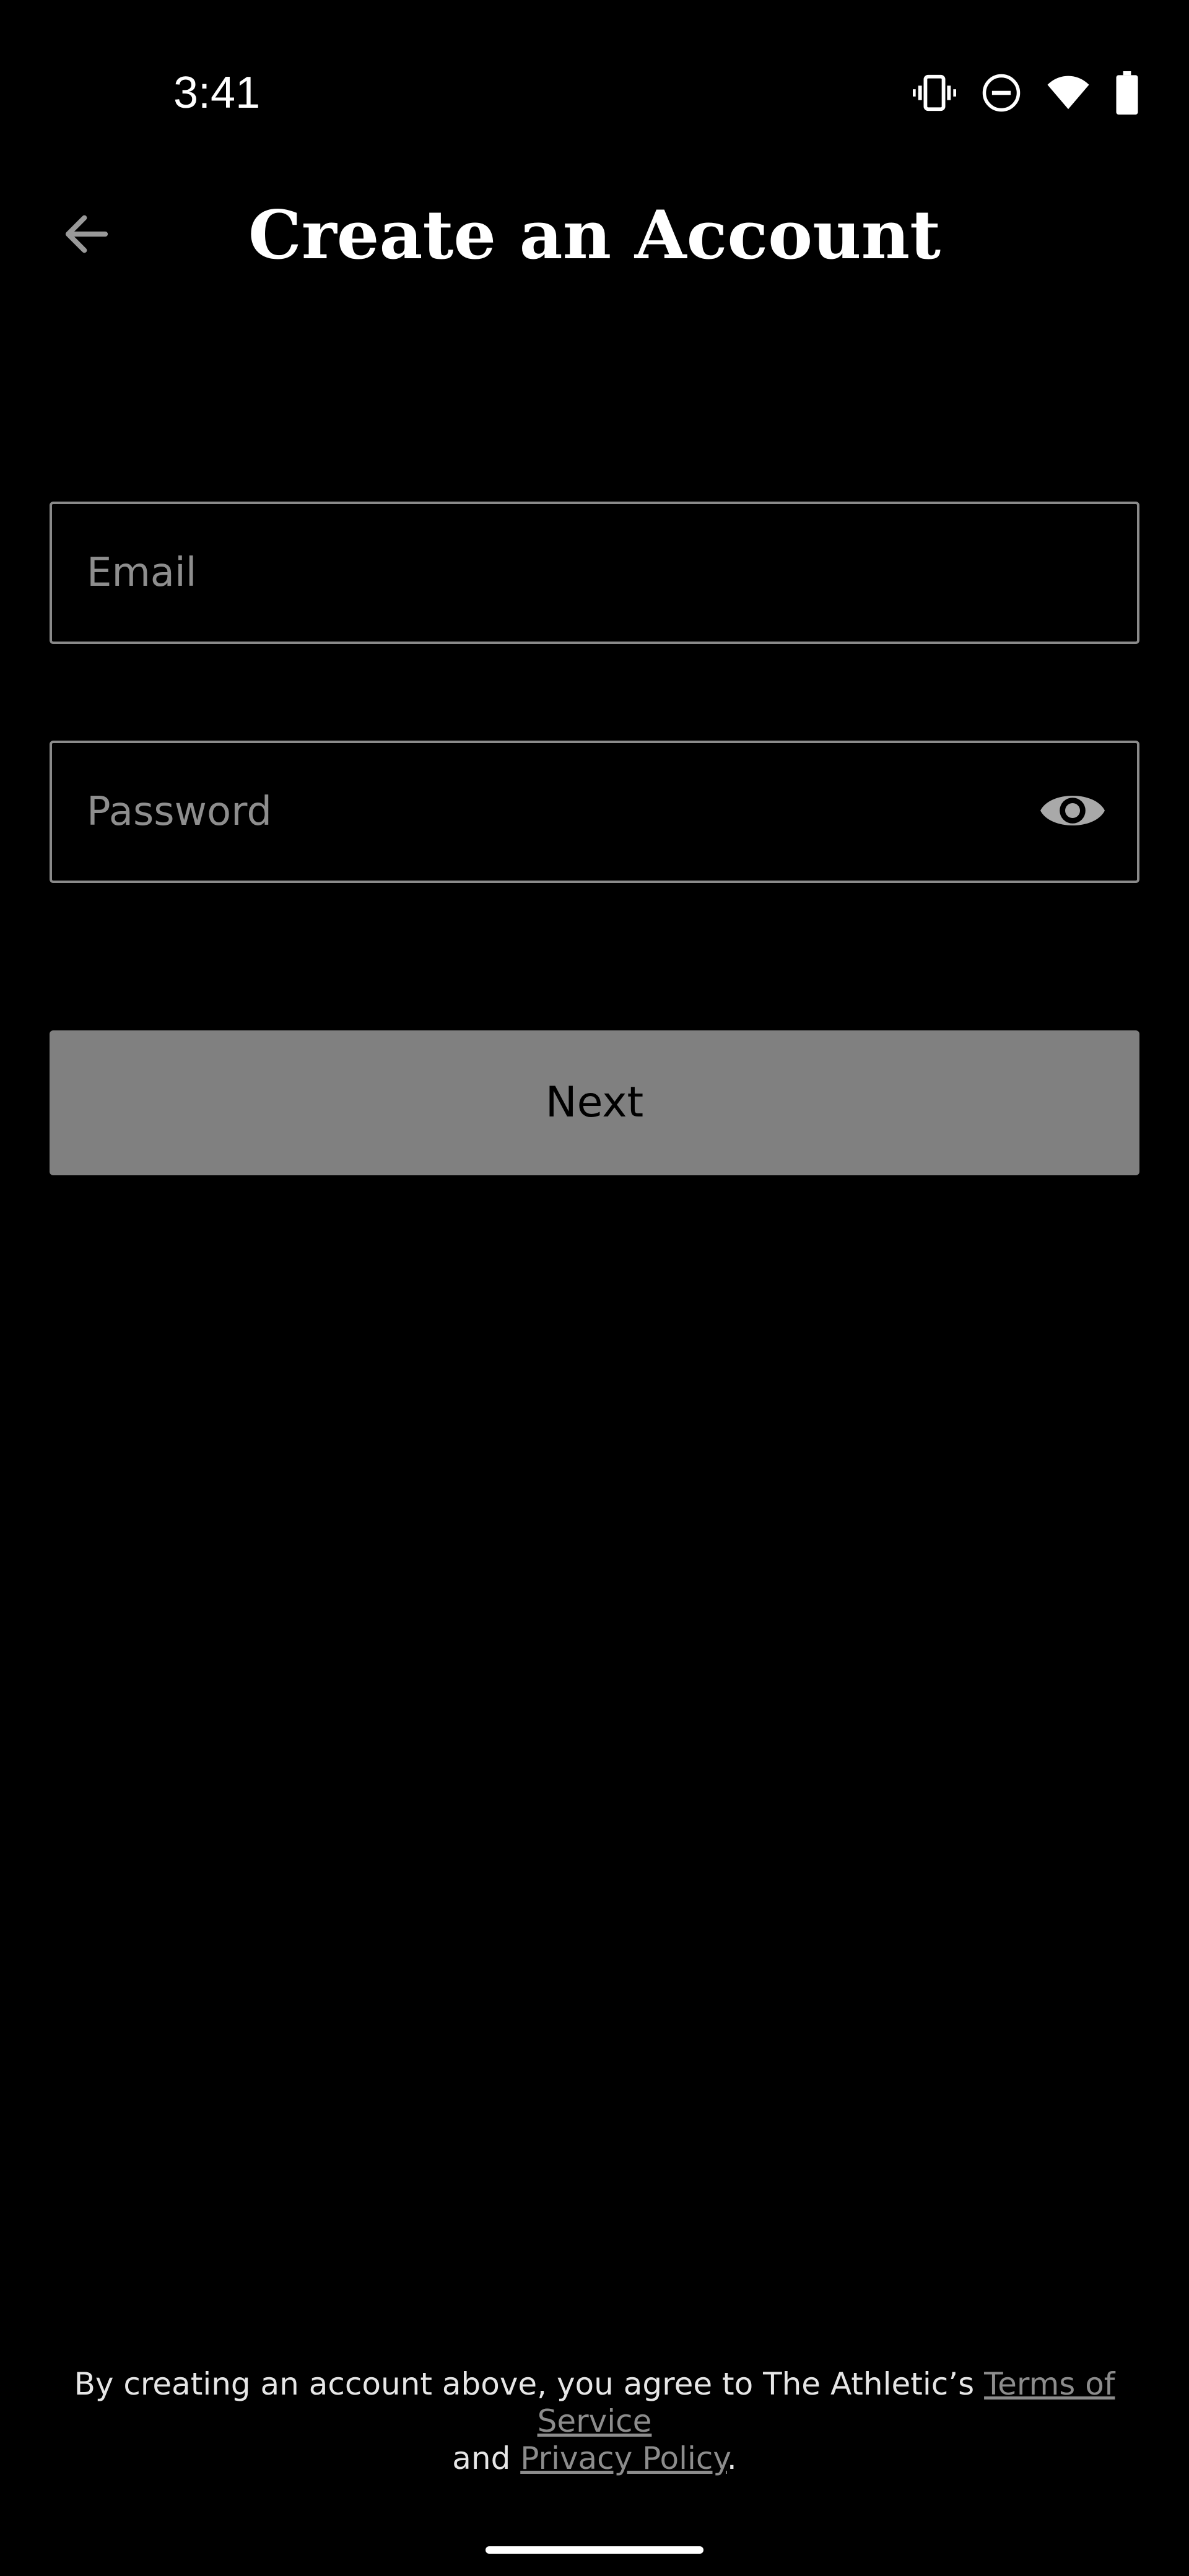 Image resolution: width=1189 pixels, height=2576 pixels. I want to click on legal-line-2: and Privacy Policy., so click(594, 2458).